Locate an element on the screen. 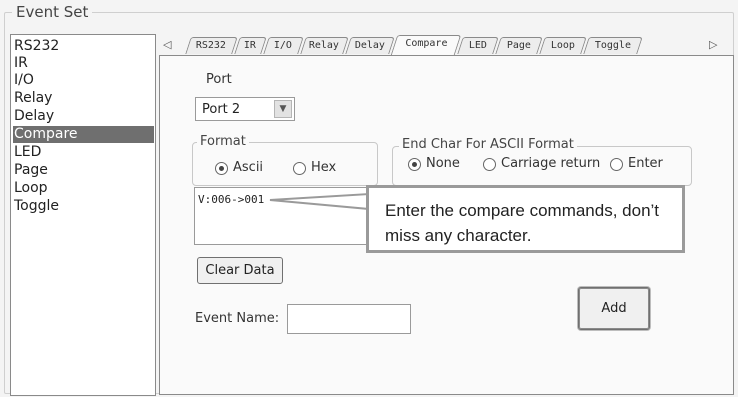 This screenshot has width=738, height=397. end-char-cr-radio is located at coordinates (489, 164).